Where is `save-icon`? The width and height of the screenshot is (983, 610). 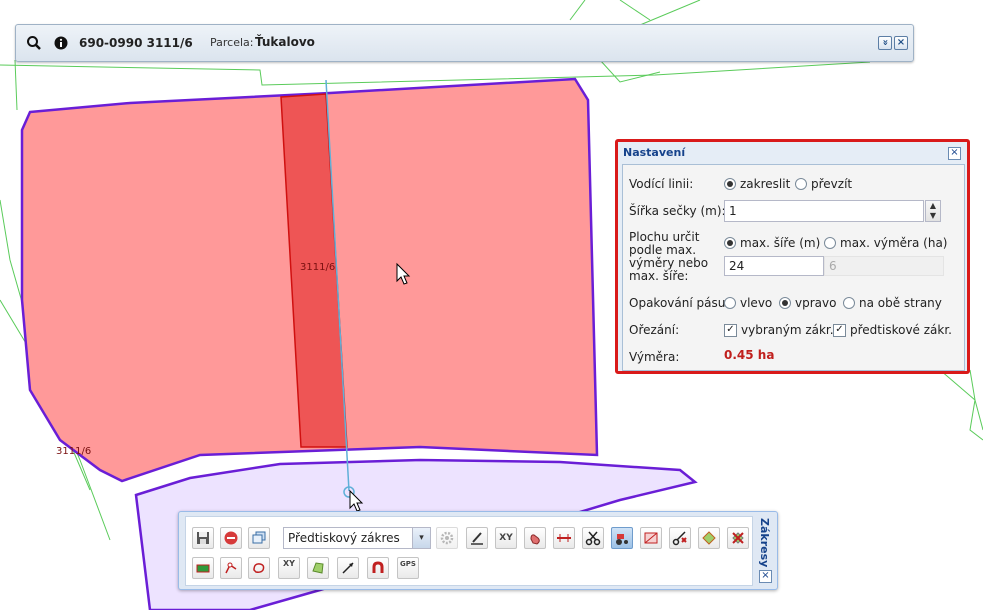
save-icon is located at coordinates (203, 538).